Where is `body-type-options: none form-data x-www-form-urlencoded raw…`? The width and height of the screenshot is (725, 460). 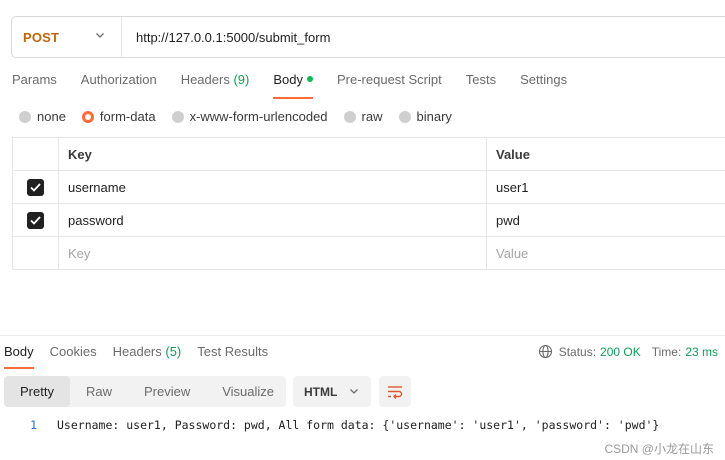 body-type-options: none form-data x-www-form-urlencoded raw… is located at coordinates (243, 116).